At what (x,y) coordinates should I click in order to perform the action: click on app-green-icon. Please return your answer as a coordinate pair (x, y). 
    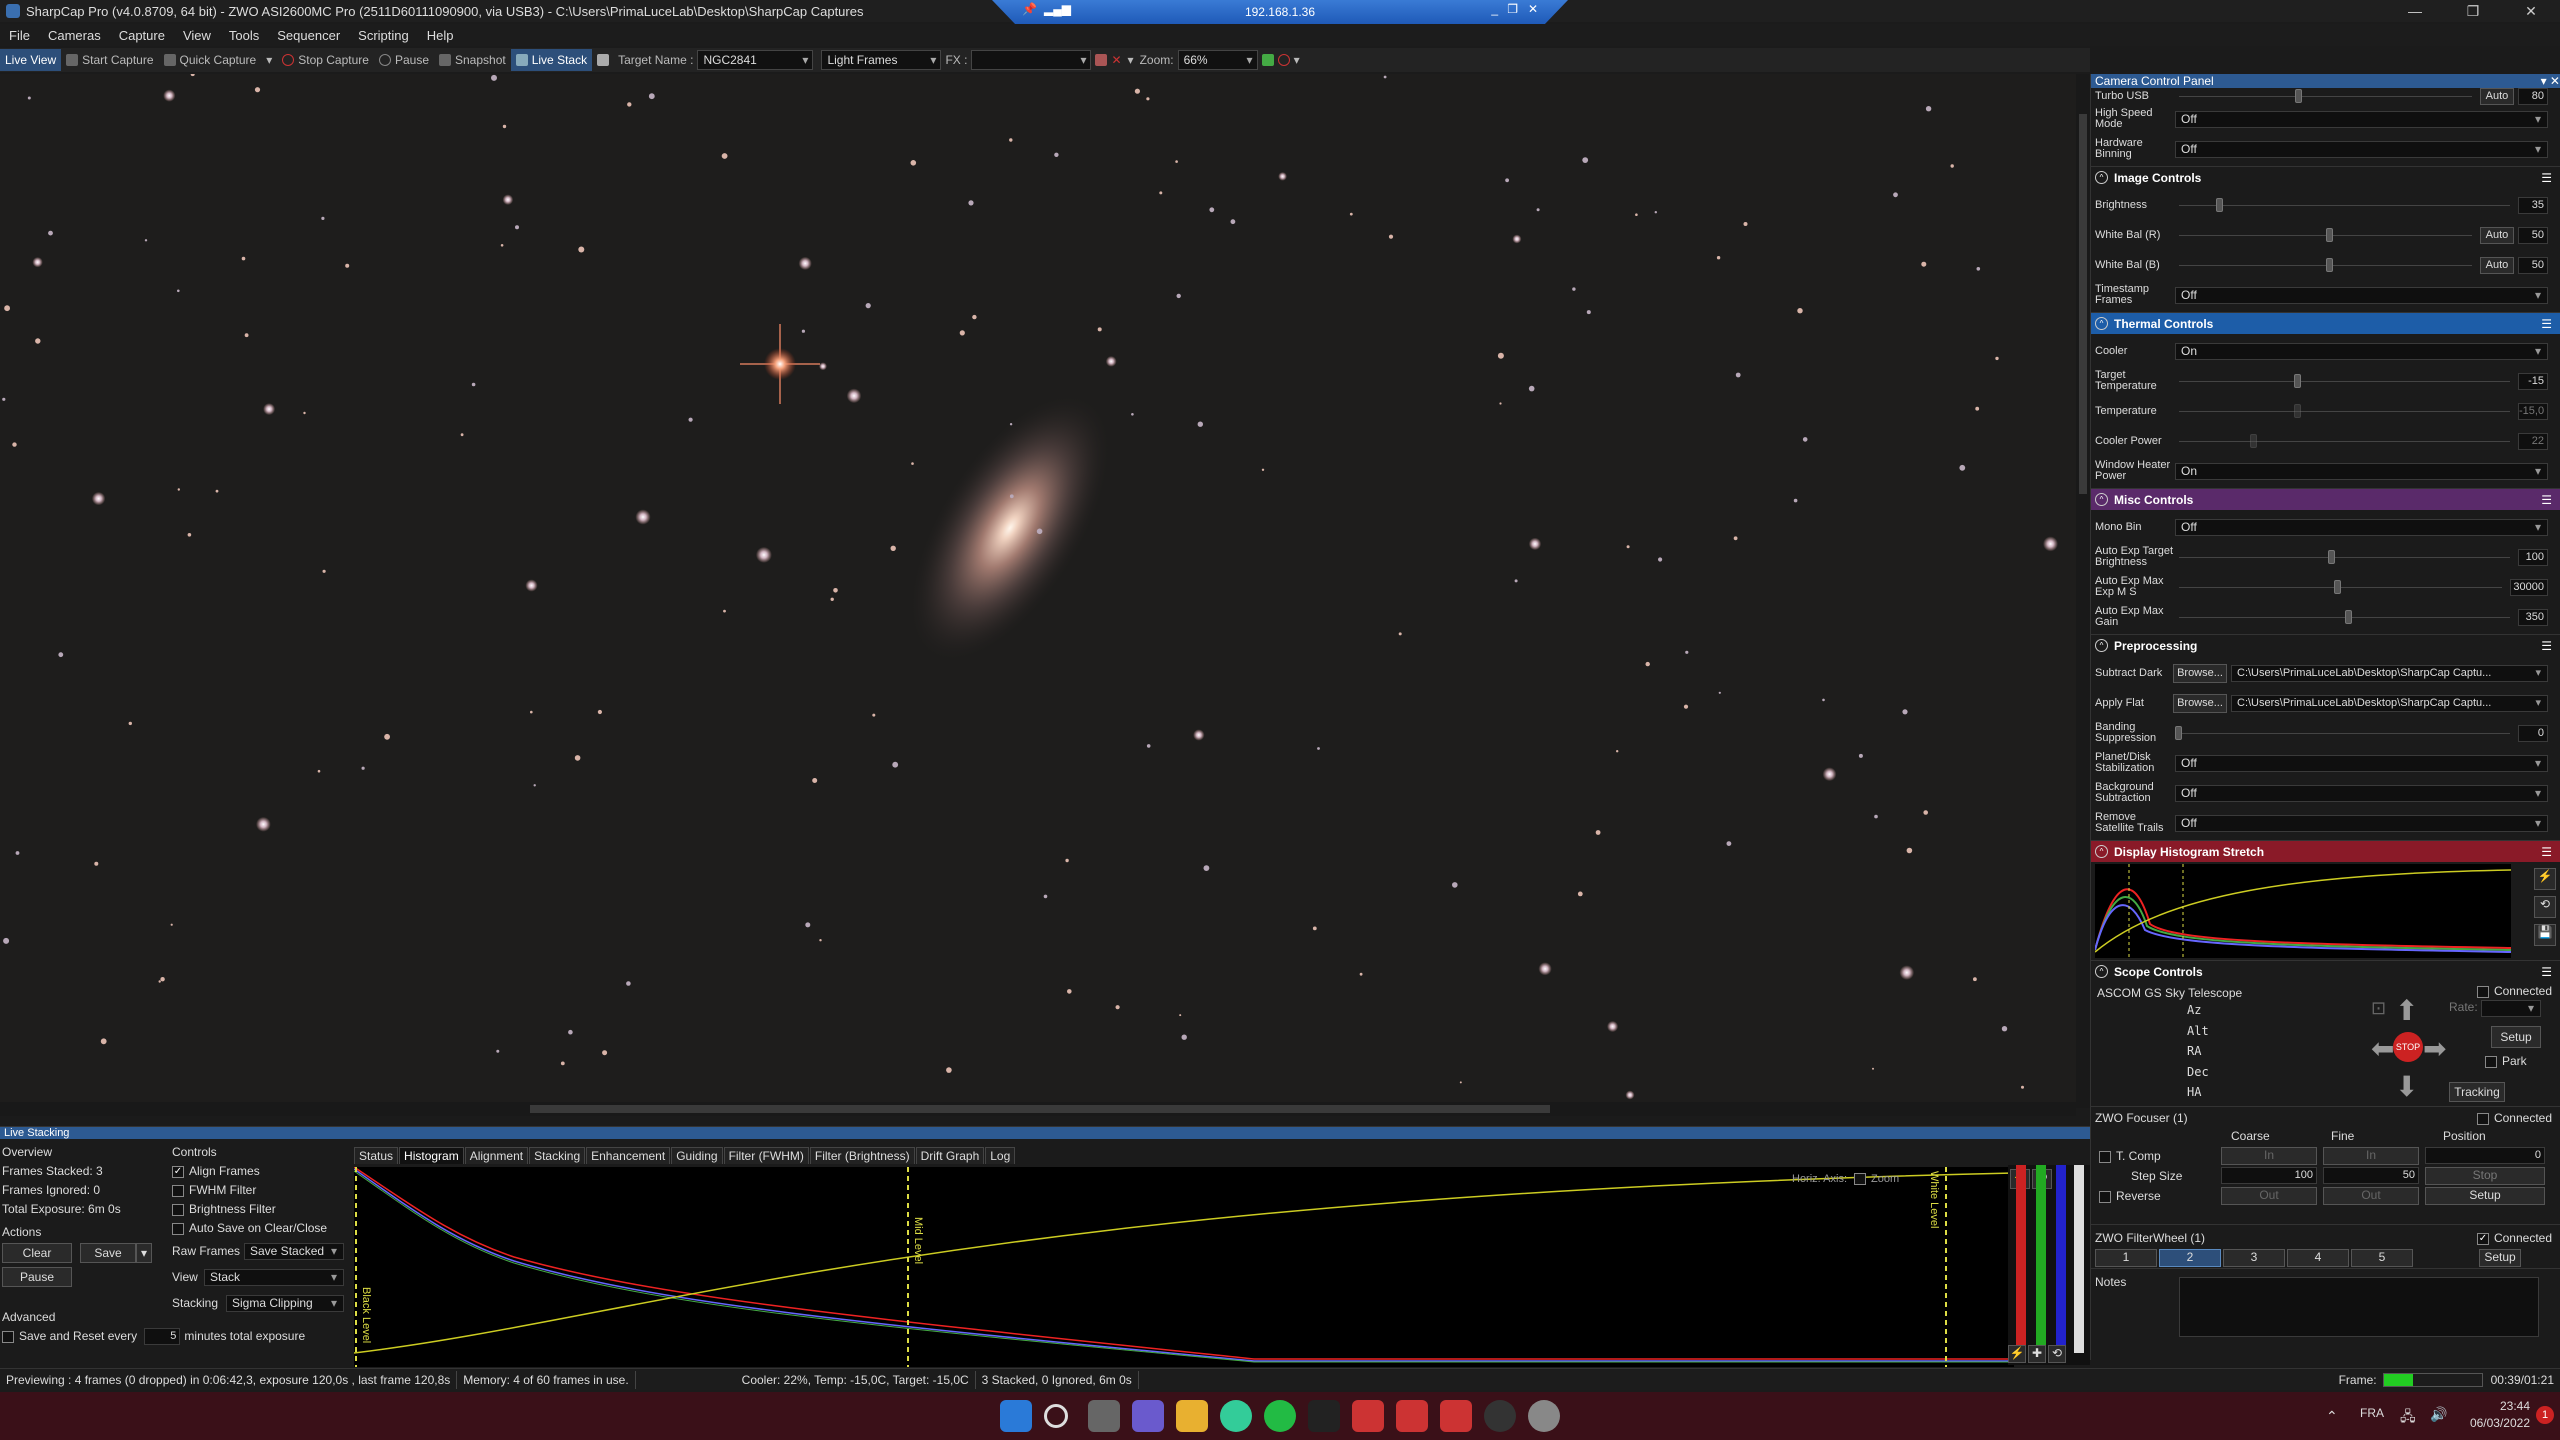
    Looking at the image, I should click on (1280, 1416).